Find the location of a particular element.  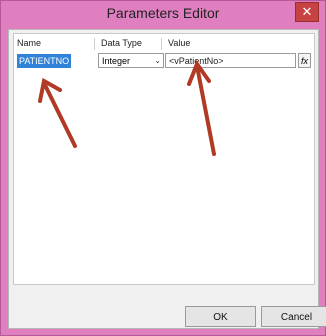

expression-button: fx is located at coordinates (304, 60).